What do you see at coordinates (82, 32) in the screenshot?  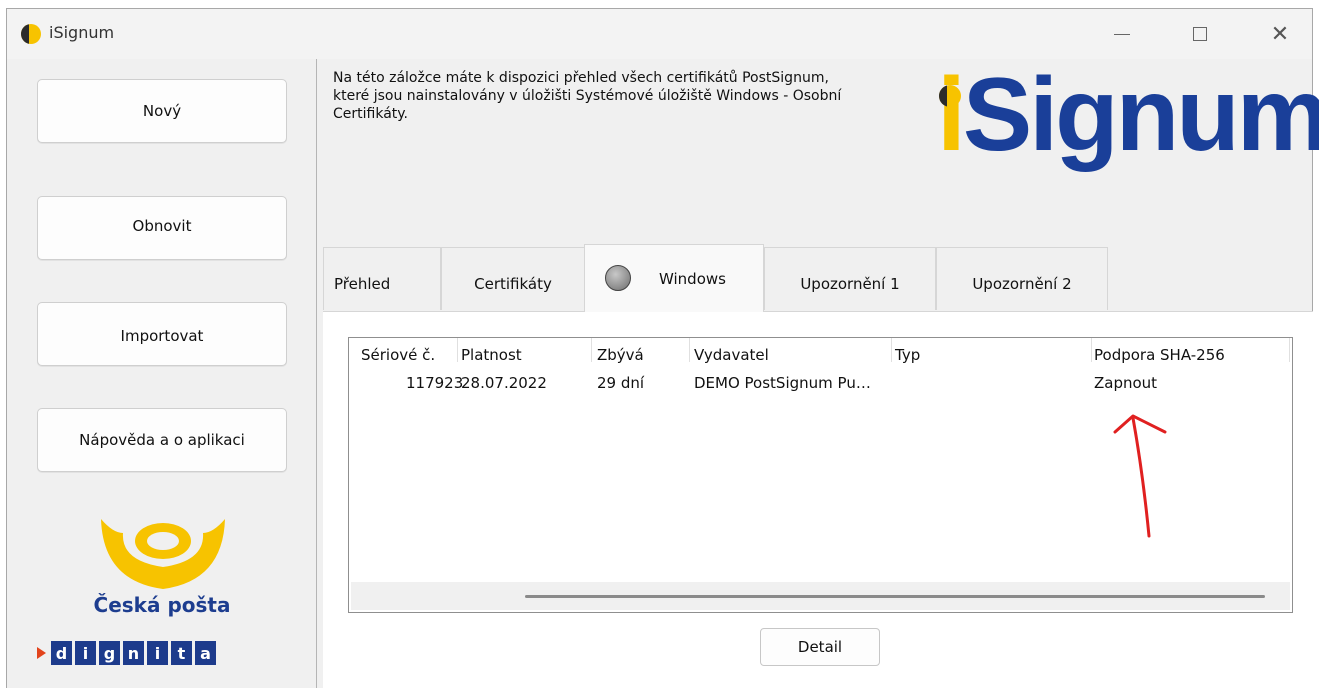 I see `window-title: iSignum` at bounding box center [82, 32].